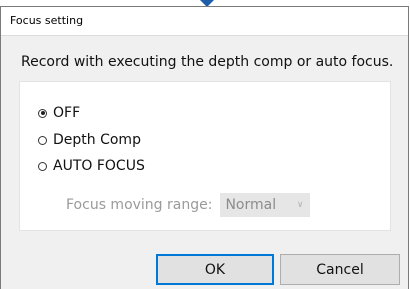 The width and height of the screenshot is (410, 289). Describe the element at coordinates (97, 140) in the screenshot. I see `radio-label-depth-comp: Depth Comp` at that location.